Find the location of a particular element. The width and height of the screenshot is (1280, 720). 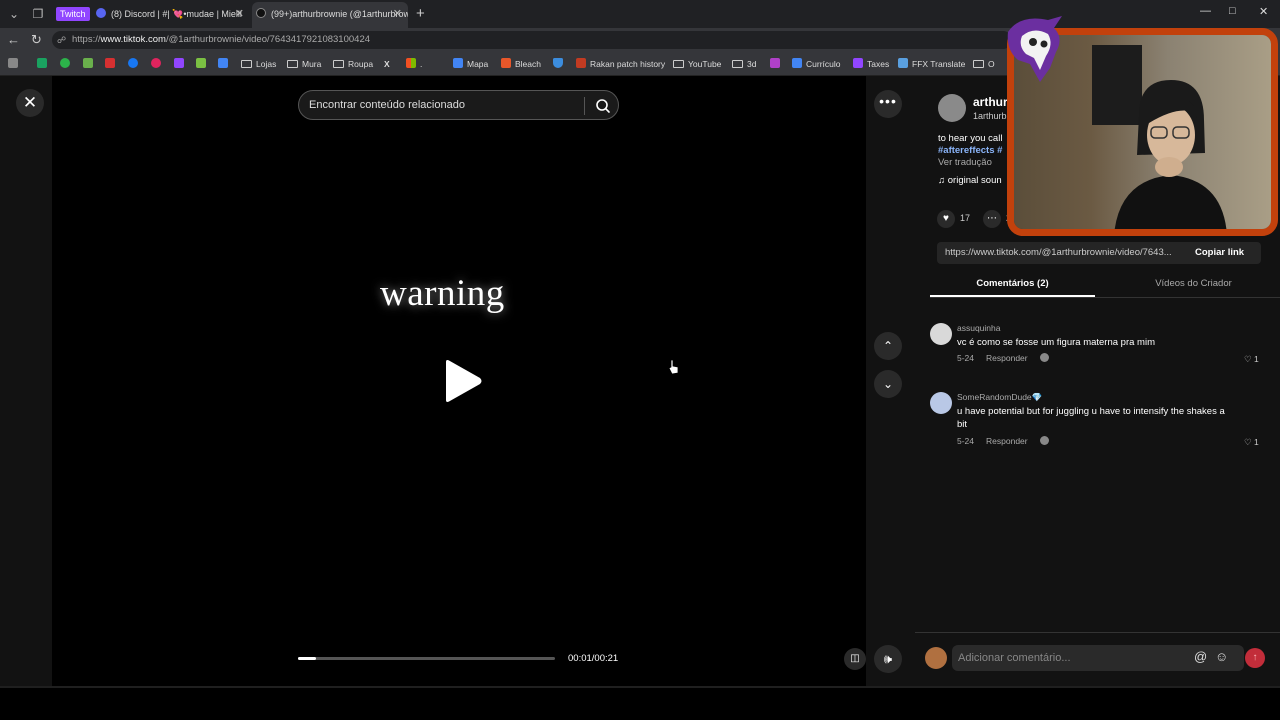

video-progress-bar is located at coordinates (426, 658).